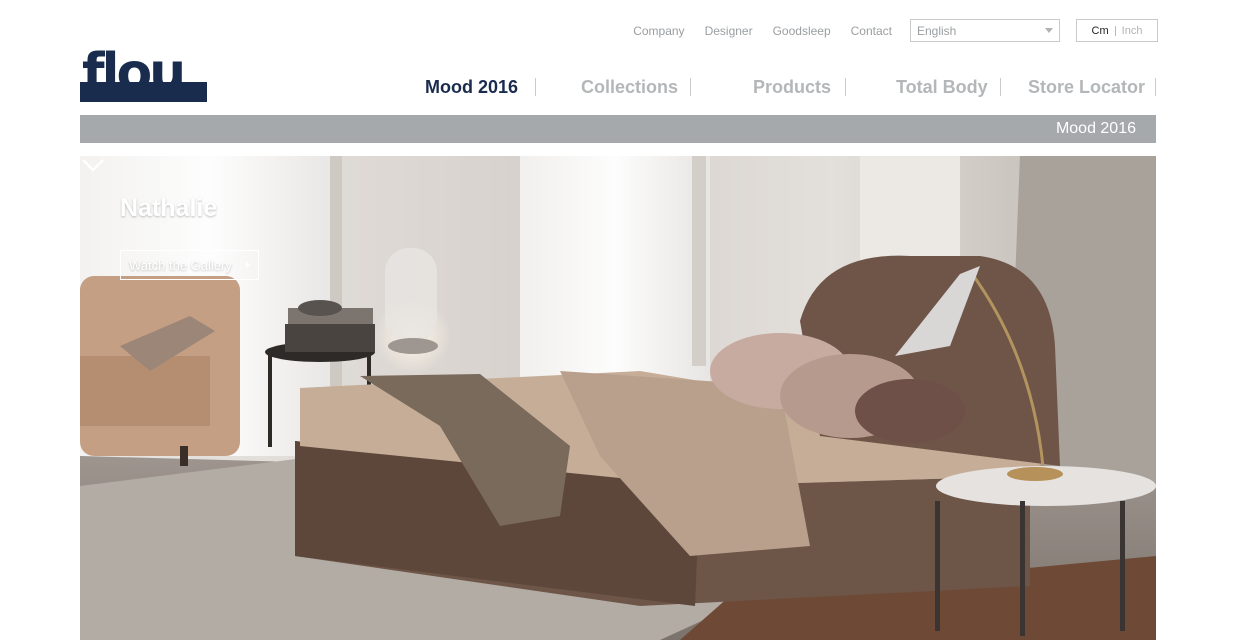 This screenshot has height=640, width=1236. Describe the element at coordinates (169, 208) in the screenshot. I see `hero-title: Nathalie` at that location.